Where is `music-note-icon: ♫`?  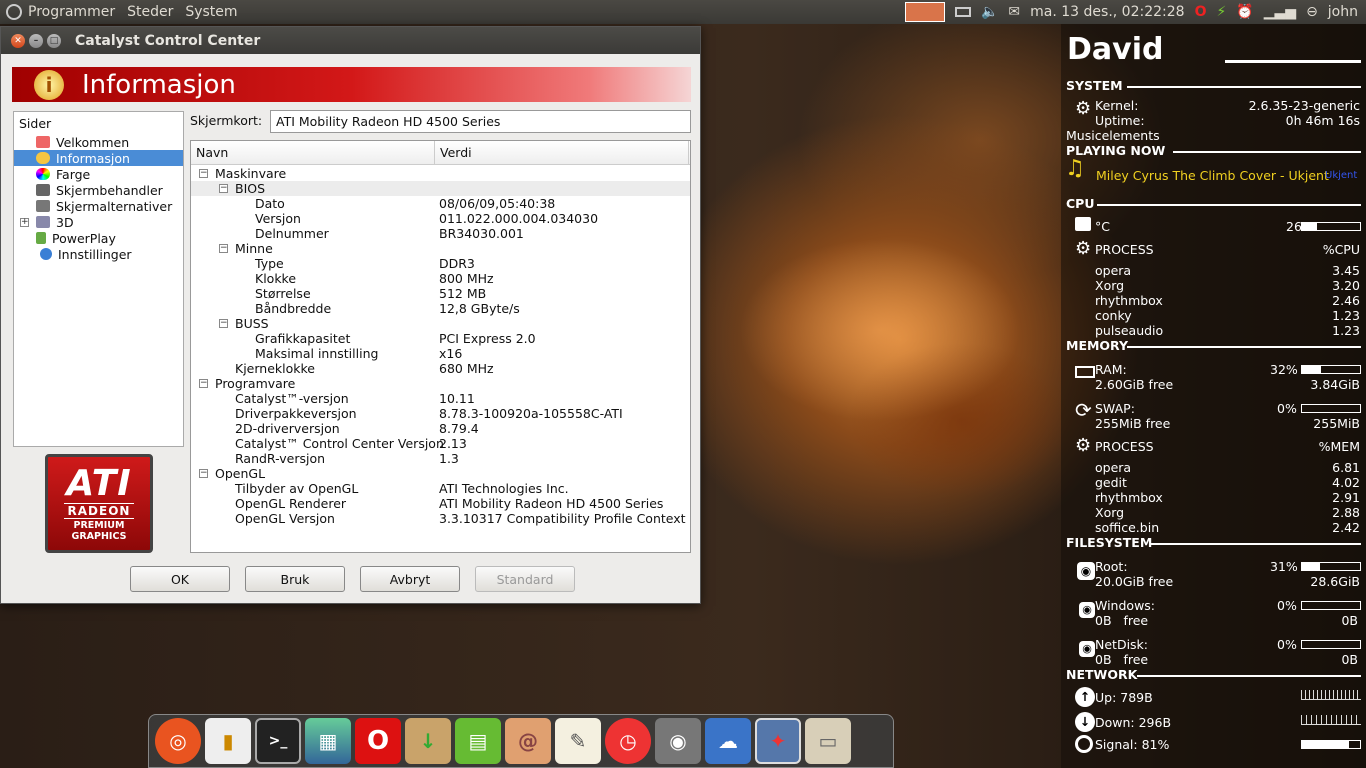 music-note-icon: ♫ is located at coordinates (1075, 168).